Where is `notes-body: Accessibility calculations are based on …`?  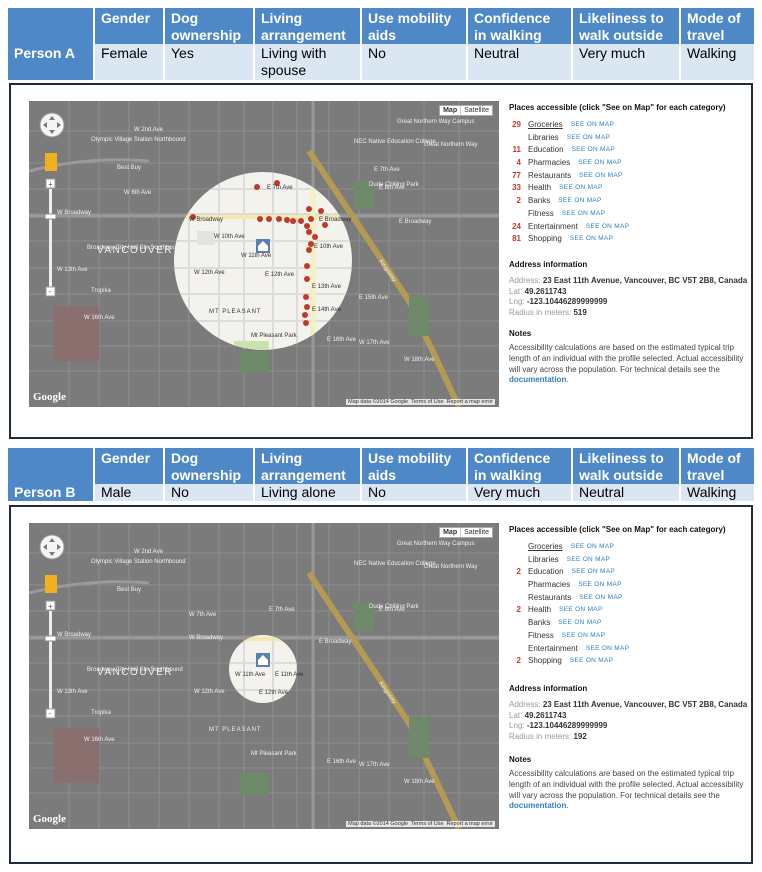
notes-body: Accessibility calculations are based on … is located at coordinates (626, 784).